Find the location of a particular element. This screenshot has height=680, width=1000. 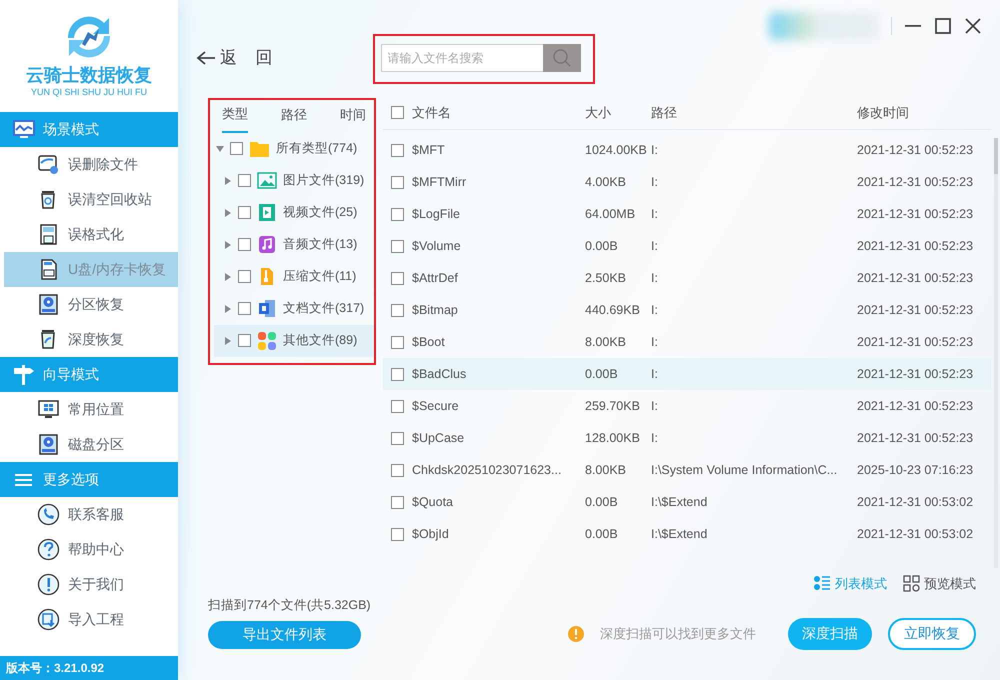

version-label: 版本号：3.21.0.92 is located at coordinates (89, 668).